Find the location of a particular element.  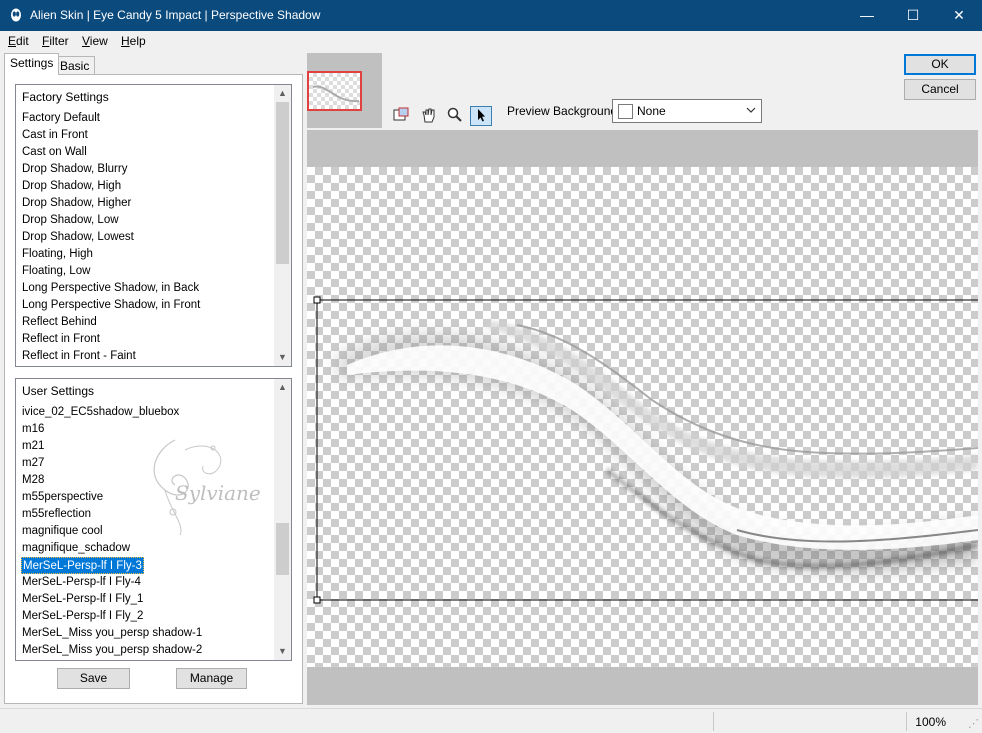

menu-edit: Edit is located at coordinates (18, 41).